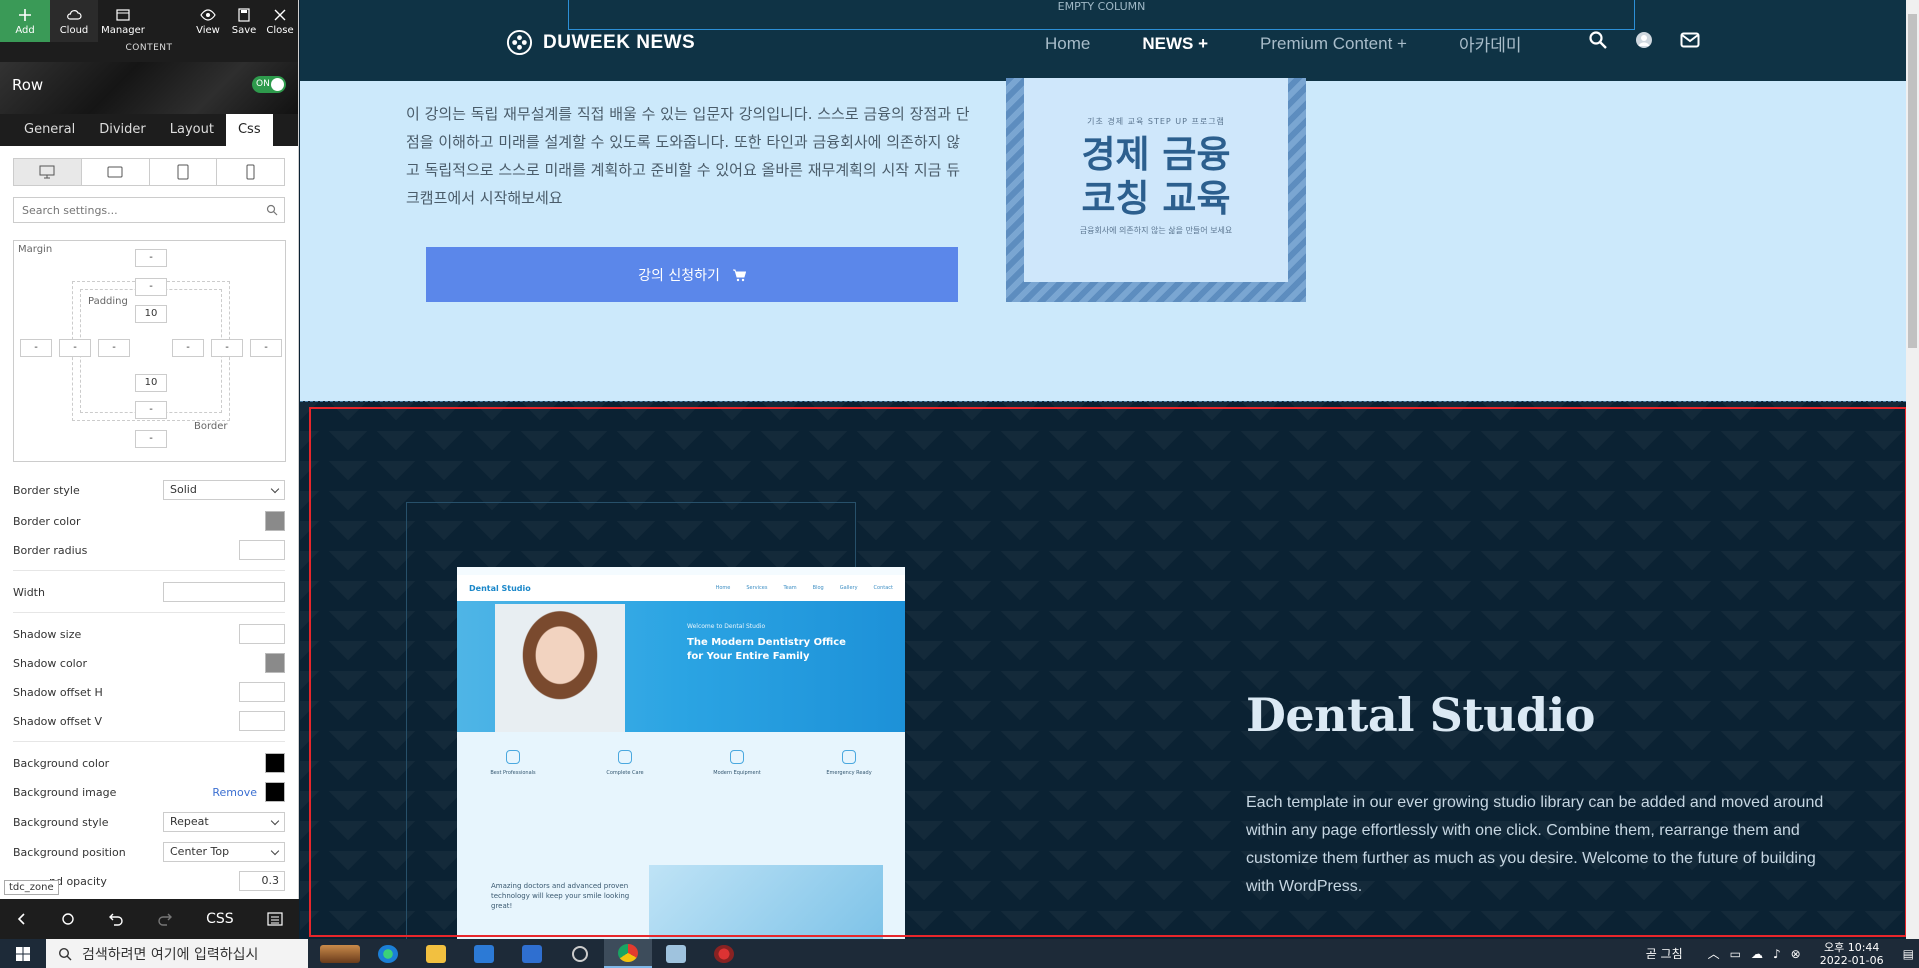  Describe the element at coordinates (600, 42) in the screenshot. I see `site-logo: DUWEEK NEWS` at that location.